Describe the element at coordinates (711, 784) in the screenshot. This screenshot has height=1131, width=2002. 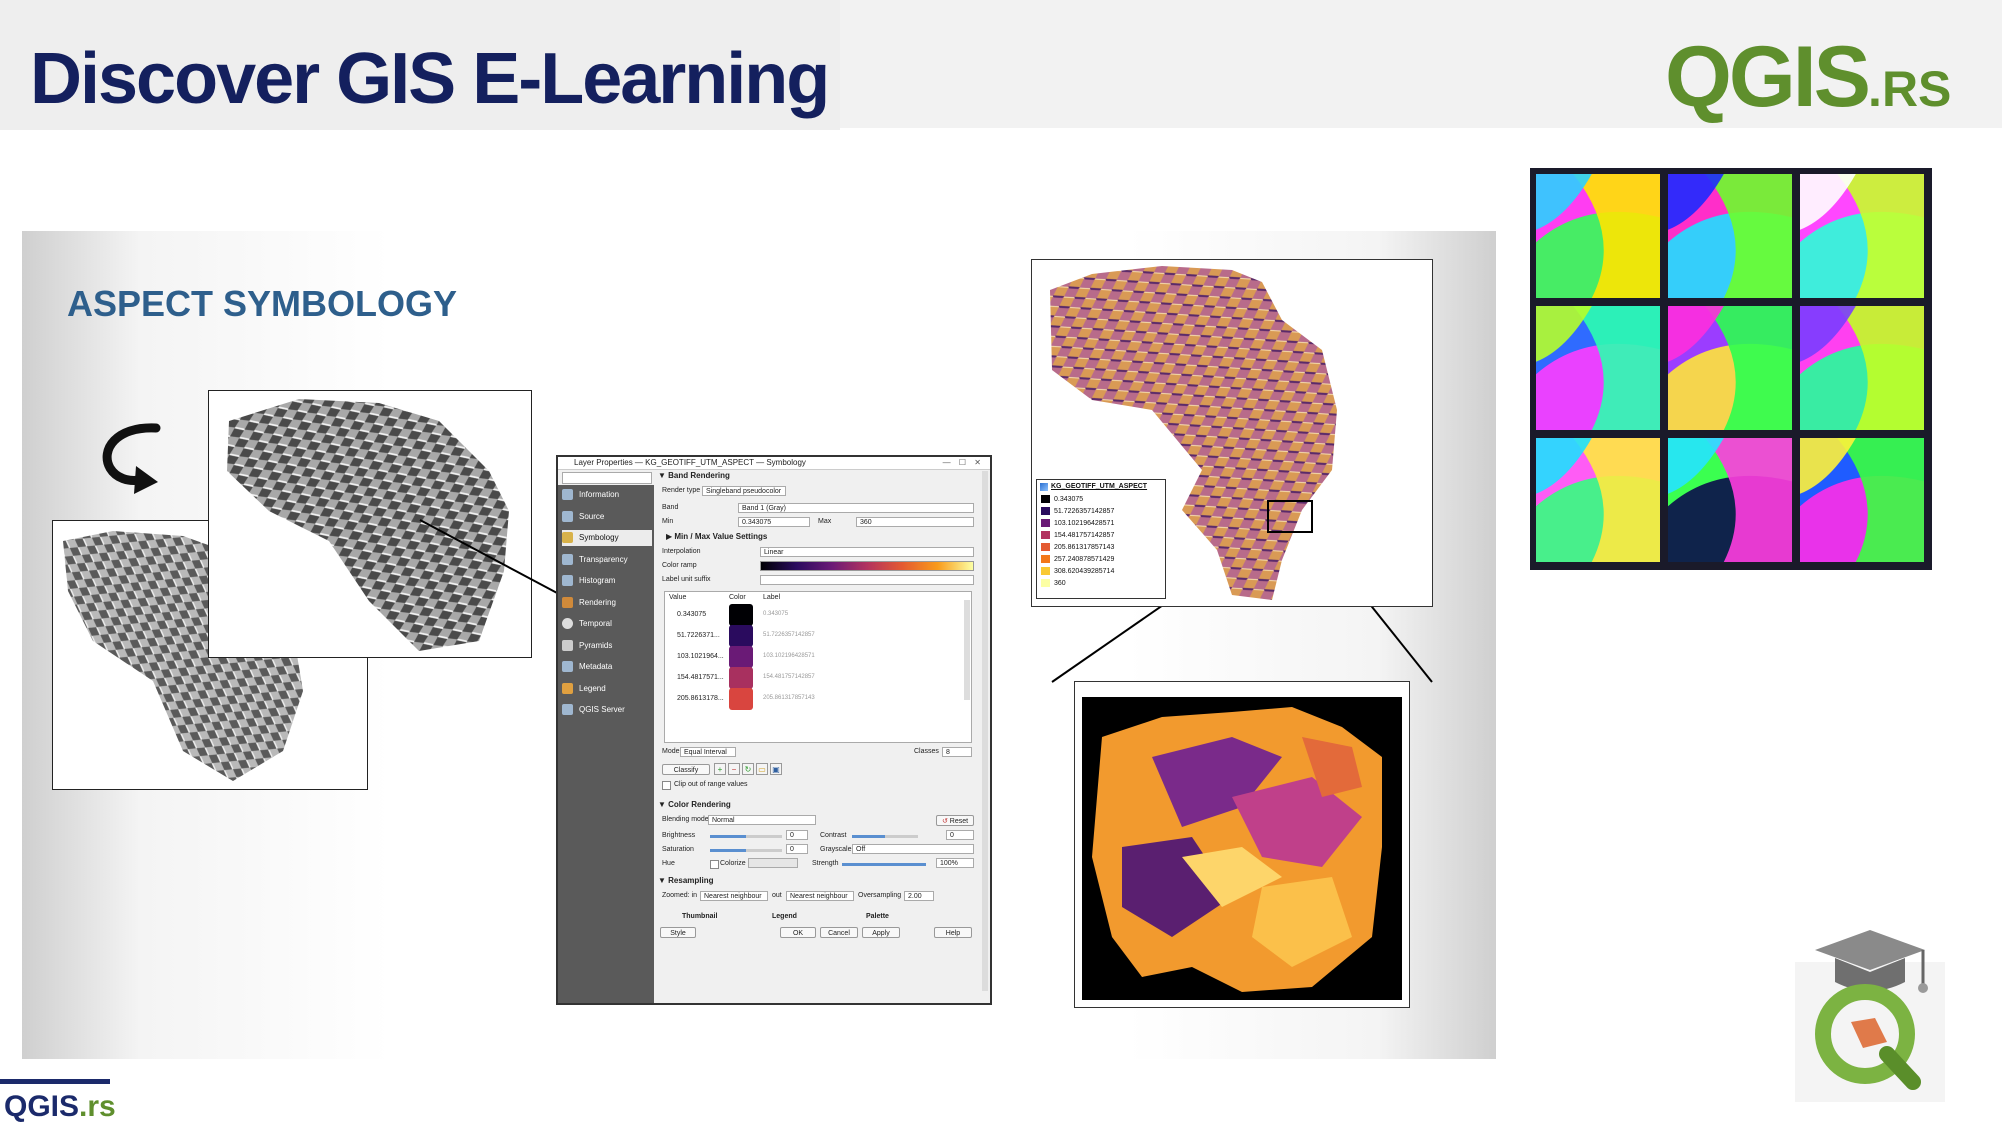
I see `clip-label: Clip out of range values` at that location.